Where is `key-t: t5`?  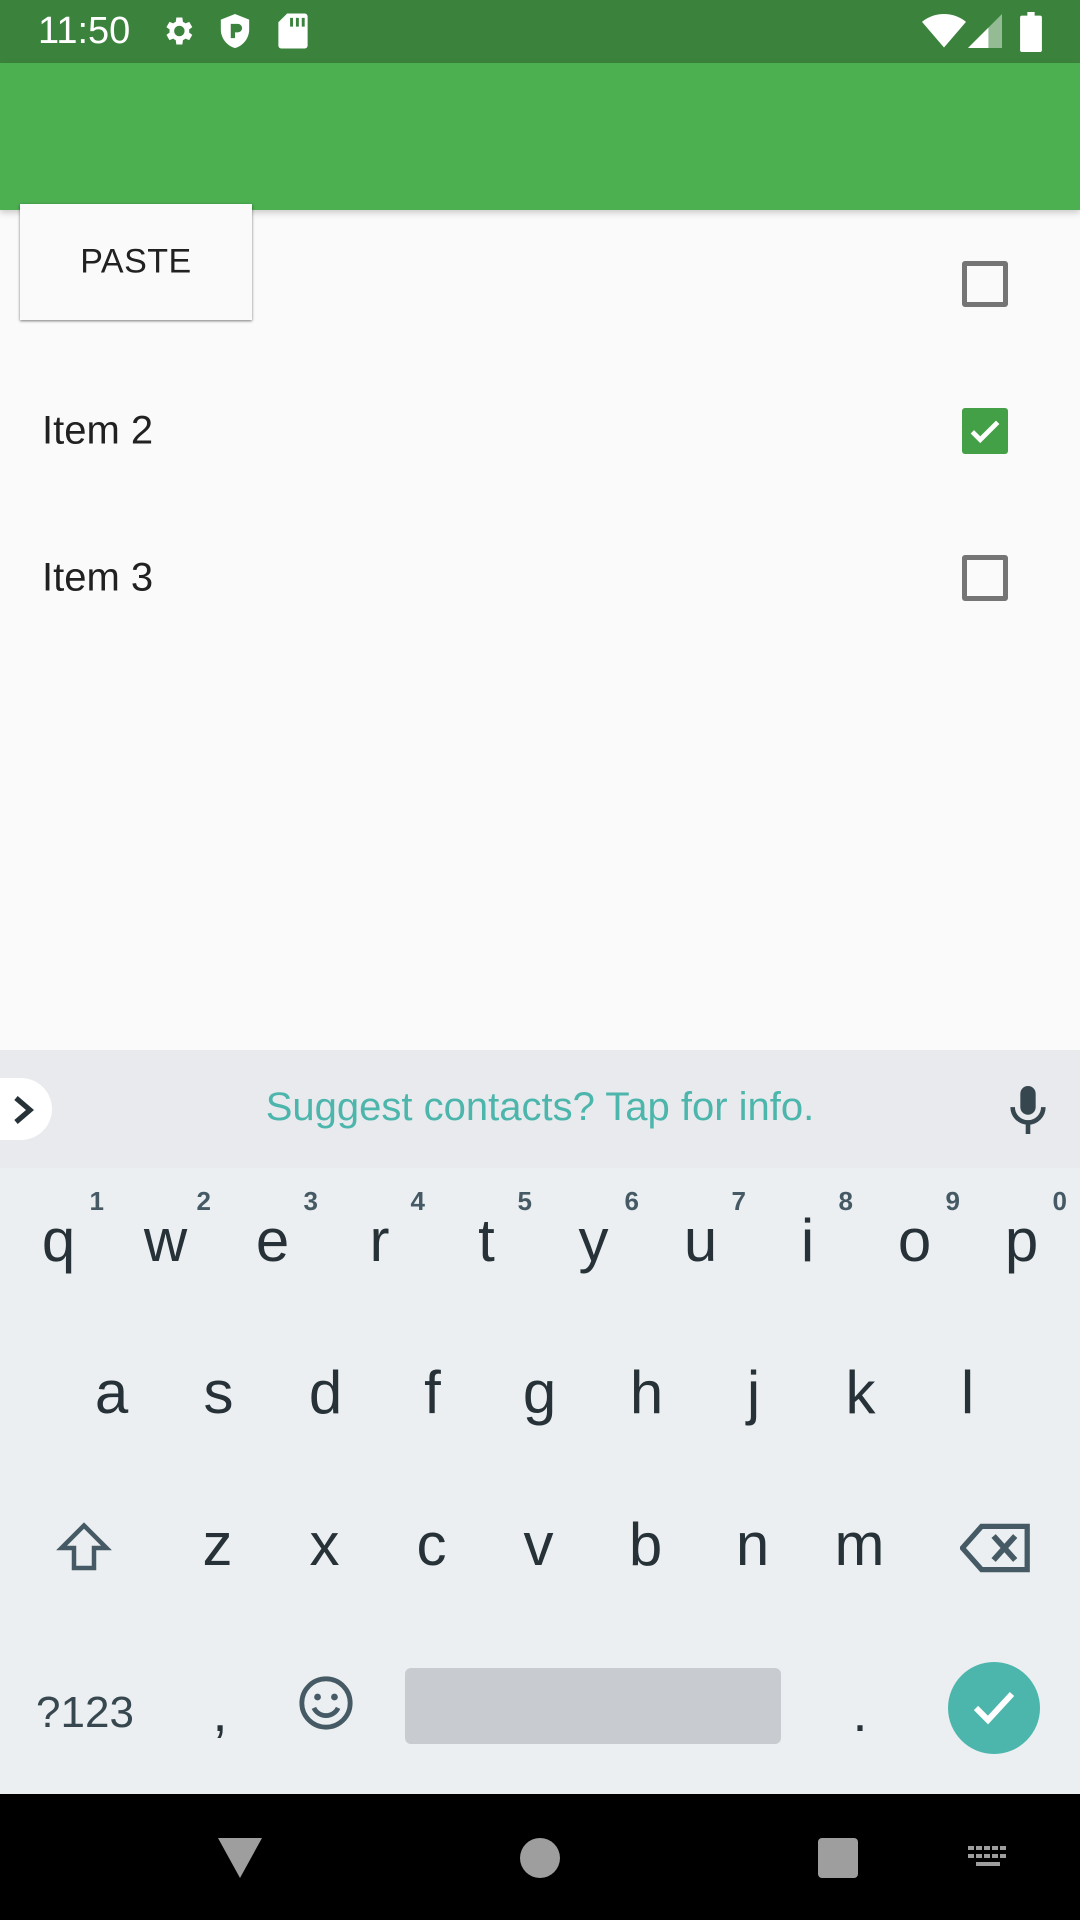
key-t: t5 is located at coordinates (486, 1242).